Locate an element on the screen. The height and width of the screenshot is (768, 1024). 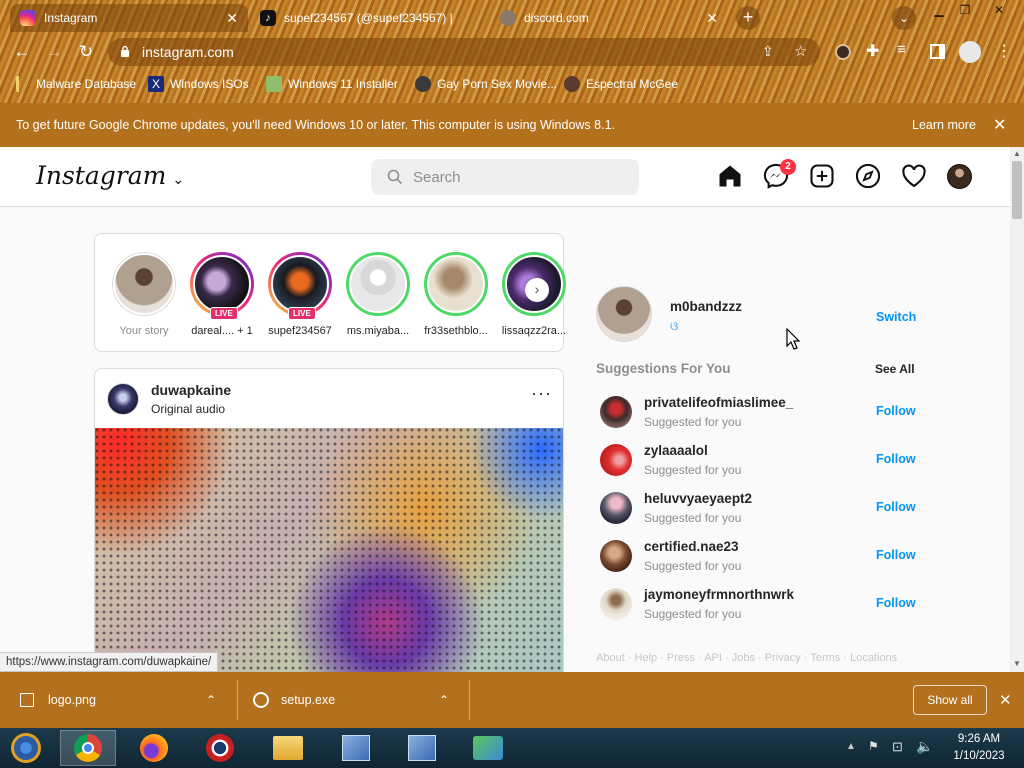
suggestion-name: heluvvyaeyaept2 is located at coordinates (698, 498).